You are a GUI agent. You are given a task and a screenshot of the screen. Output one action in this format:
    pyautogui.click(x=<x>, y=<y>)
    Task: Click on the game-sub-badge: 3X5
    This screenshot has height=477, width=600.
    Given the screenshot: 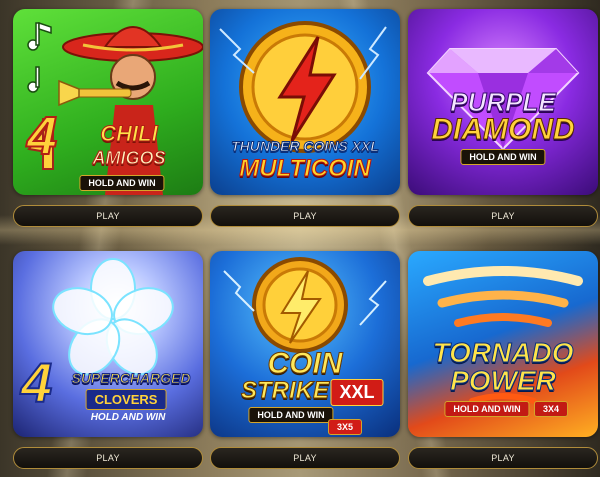 What is the action you would take?
    pyautogui.click(x=345, y=427)
    